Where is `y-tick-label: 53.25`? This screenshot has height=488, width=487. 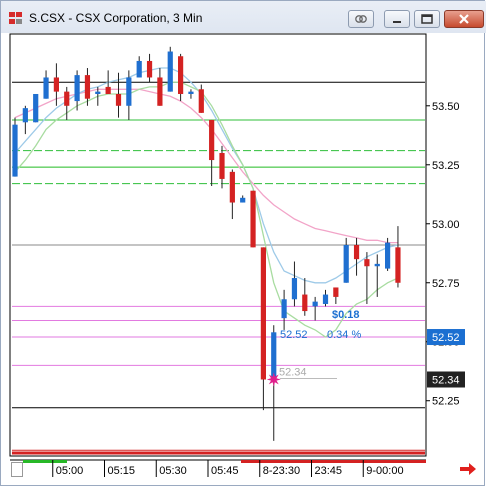
y-tick-label: 53.25 is located at coordinates (446, 166).